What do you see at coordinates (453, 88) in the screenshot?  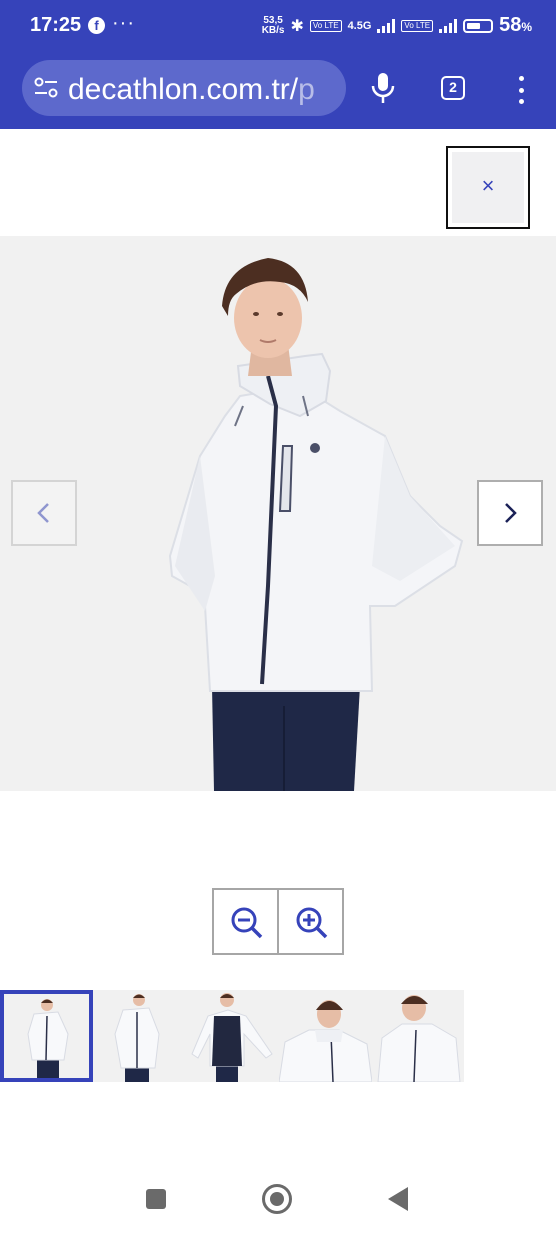 I see `tab-switcher-button: 2` at bounding box center [453, 88].